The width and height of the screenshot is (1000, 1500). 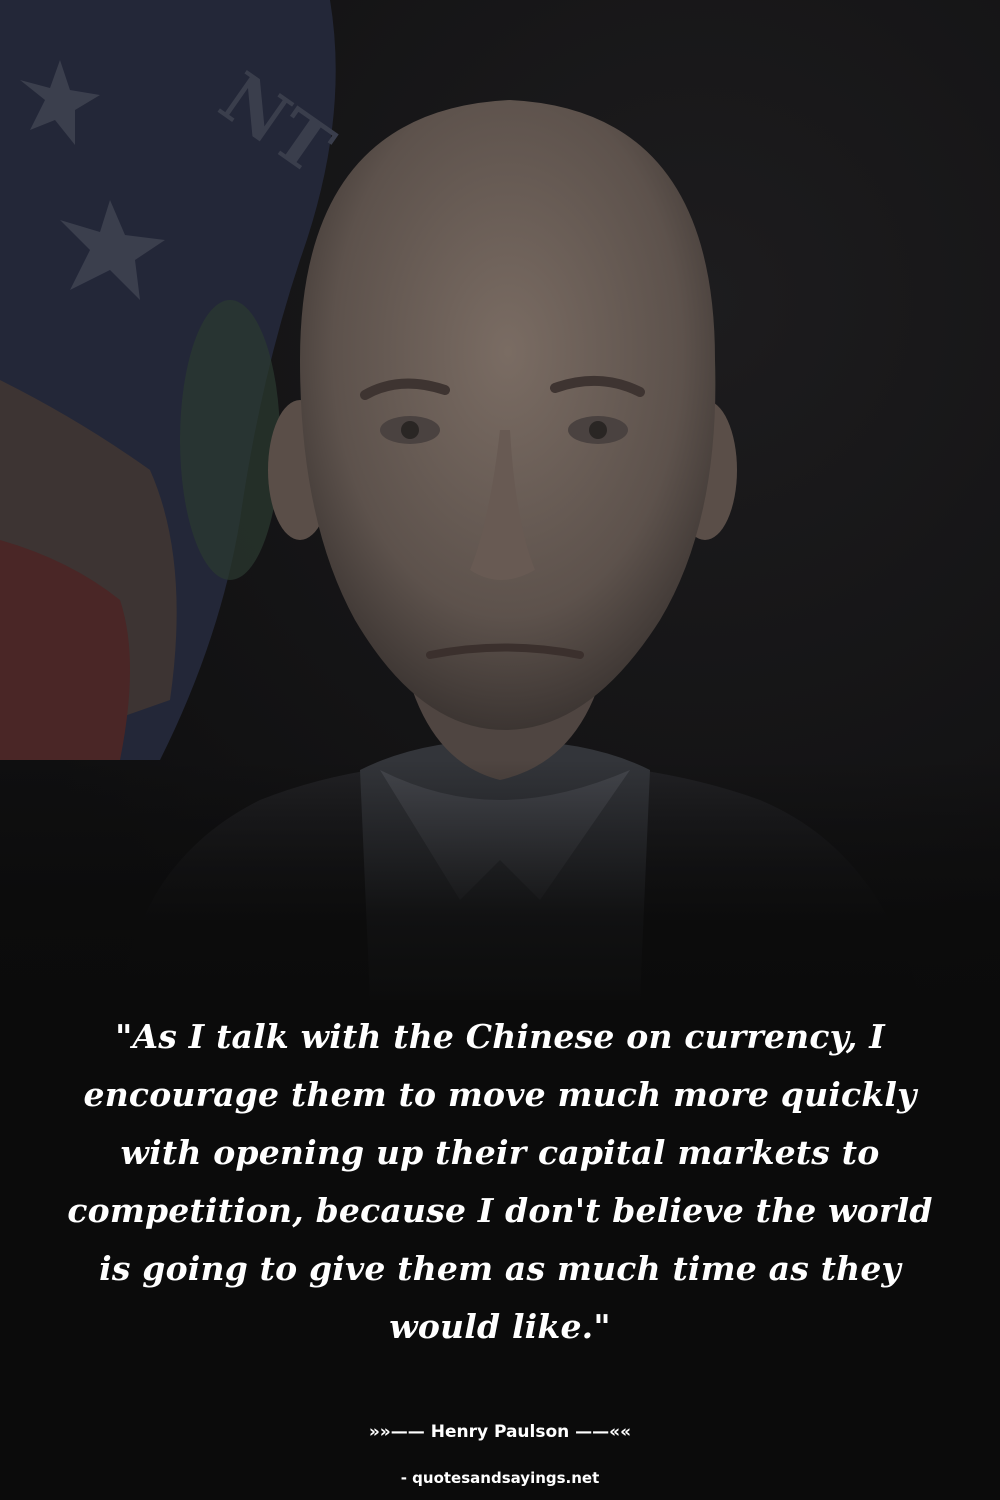 What do you see at coordinates (500, 1478) in the screenshot?
I see `site-credit: - quotesandsayings.net` at bounding box center [500, 1478].